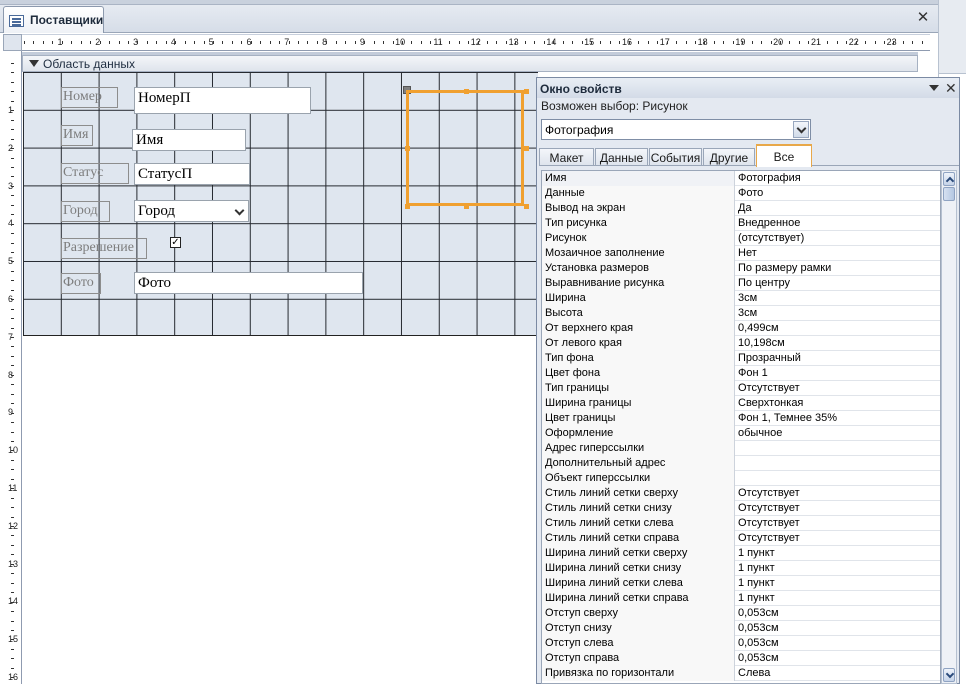 The image size is (966, 684). Describe the element at coordinates (741, 658) in the screenshot. I see `property-row: Отступ справа 0,053см` at that location.